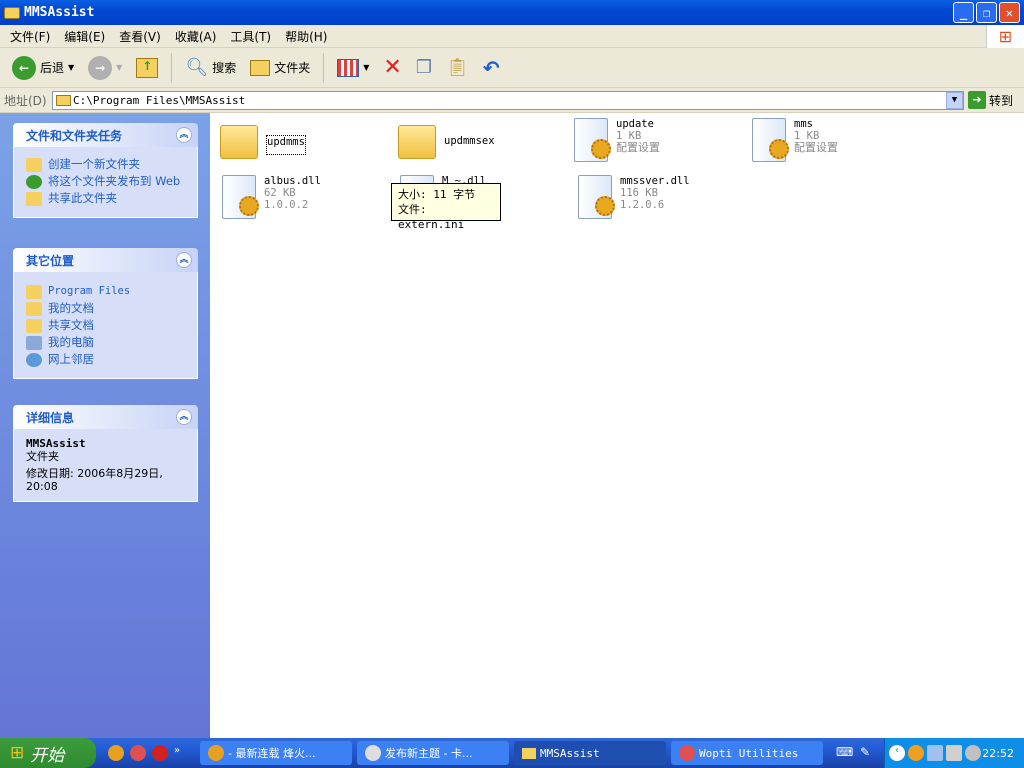 The image size is (1024, 768). Describe the element at coordinates (286, 205) in the screenshot. I see `file-version: 1.0.0.2` at that location.